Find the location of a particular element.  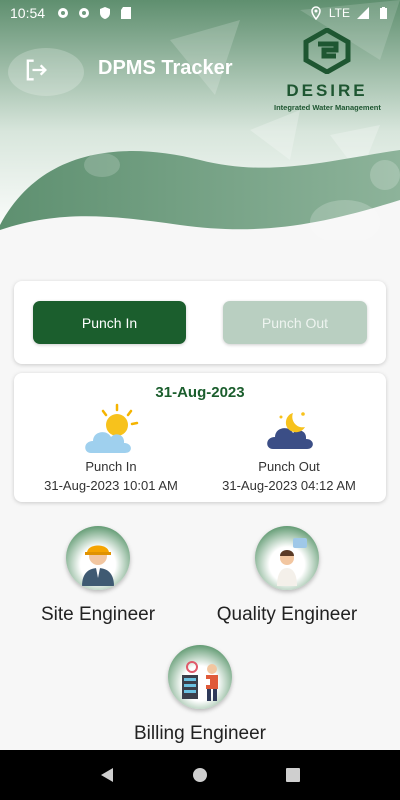

billing-engineer-label: Billing Engineer is located at coordinates (200, 733).